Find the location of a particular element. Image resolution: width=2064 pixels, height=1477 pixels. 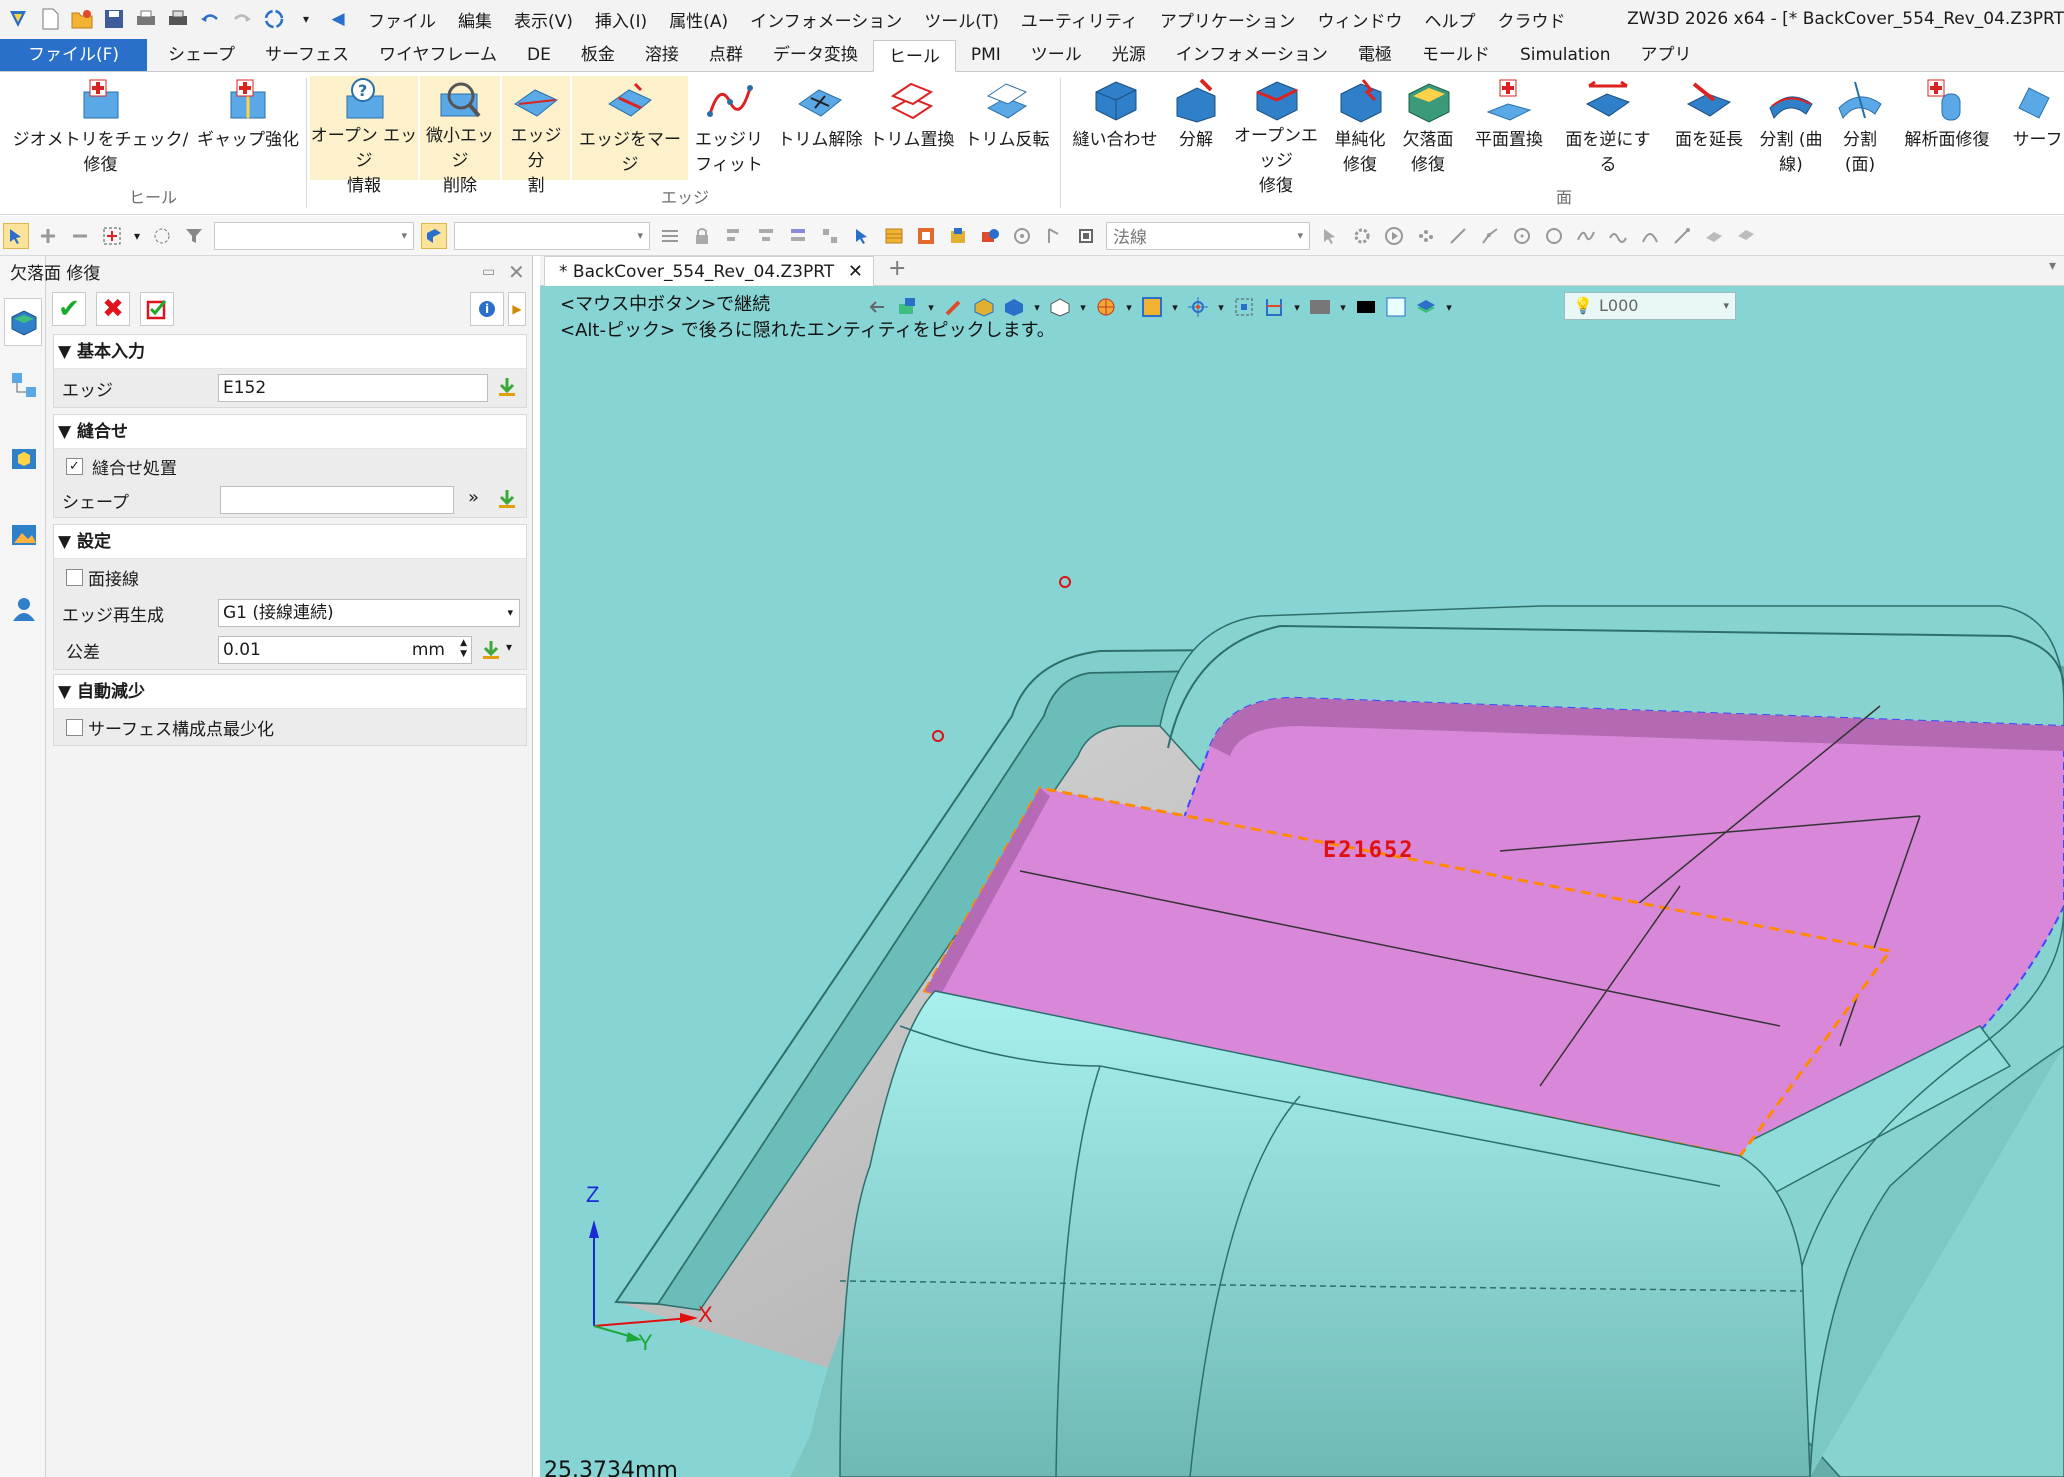

shaded-box-icon is located at coordinates (984, 307).